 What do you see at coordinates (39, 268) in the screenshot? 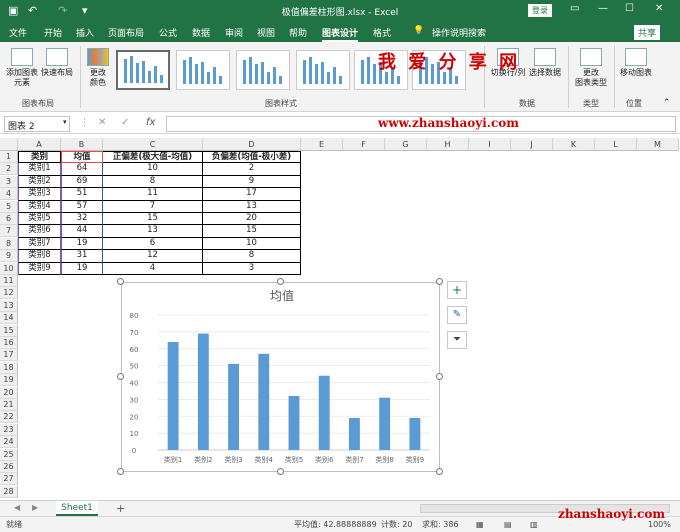
I see `cell-a10: 类别9` at bounding box center [39, 268].